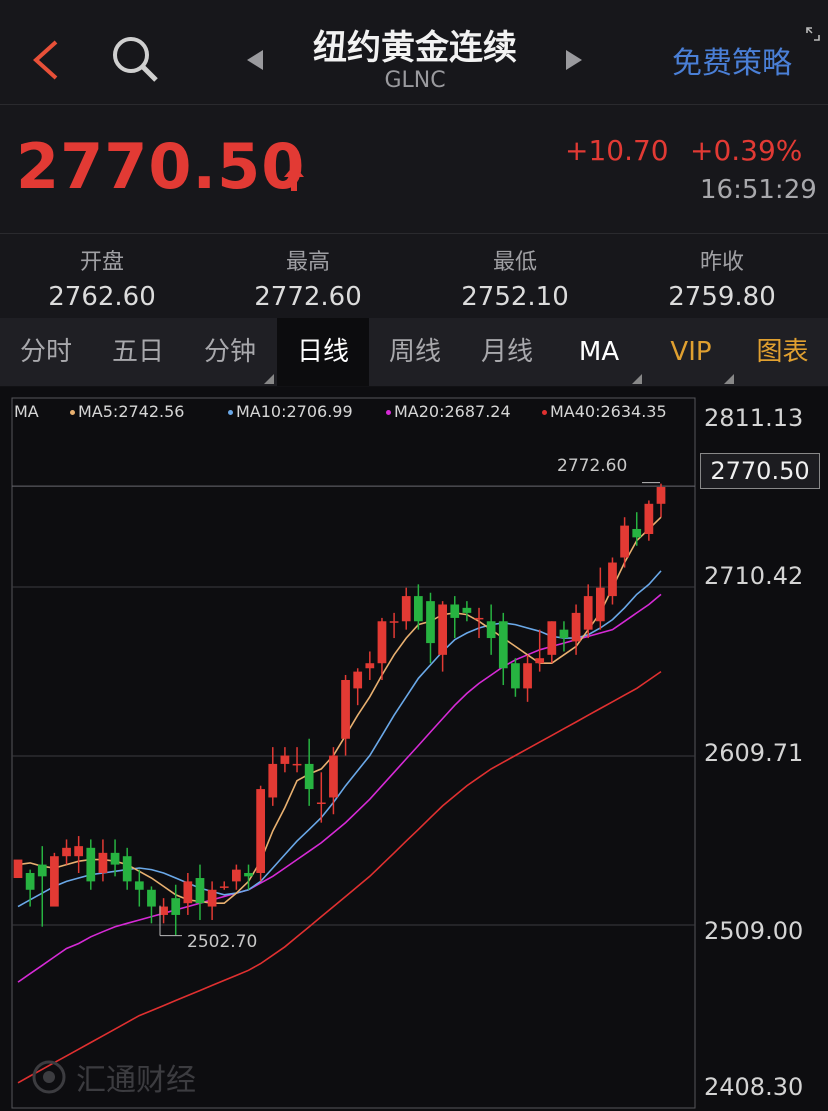  I want to click on watermark-logo-icon, so click(49, 1077).